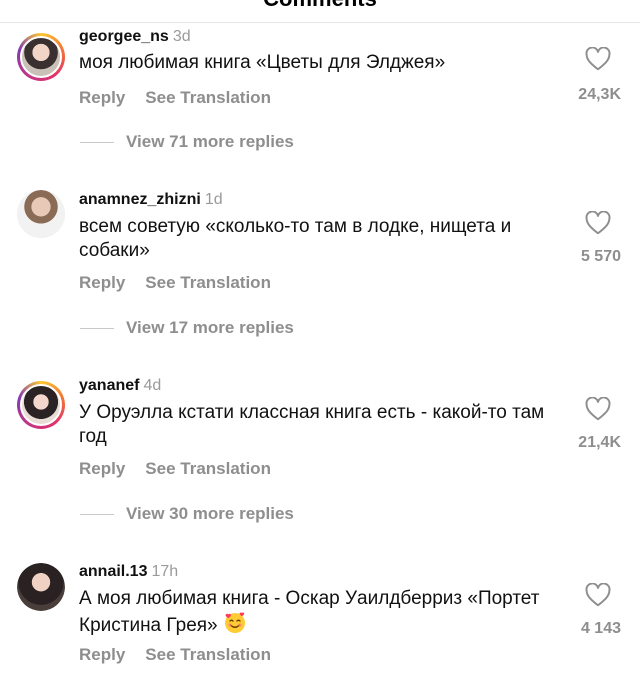  What do you see at coordinates (210, 513) in the screenshot?
I see `view-replies-label: View 30 more replies` at bounding box center [210, 513].